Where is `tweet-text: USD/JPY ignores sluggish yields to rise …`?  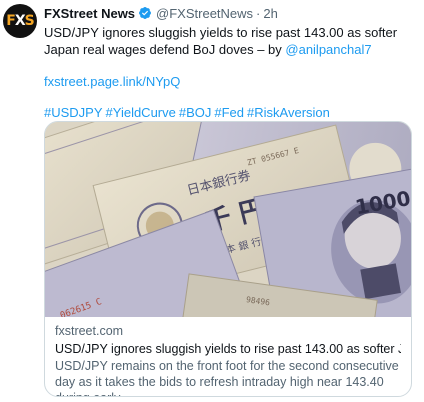 tweet-text: USD/JPY ignores sluggish yields to rise … is located at coordinates (228, 41).